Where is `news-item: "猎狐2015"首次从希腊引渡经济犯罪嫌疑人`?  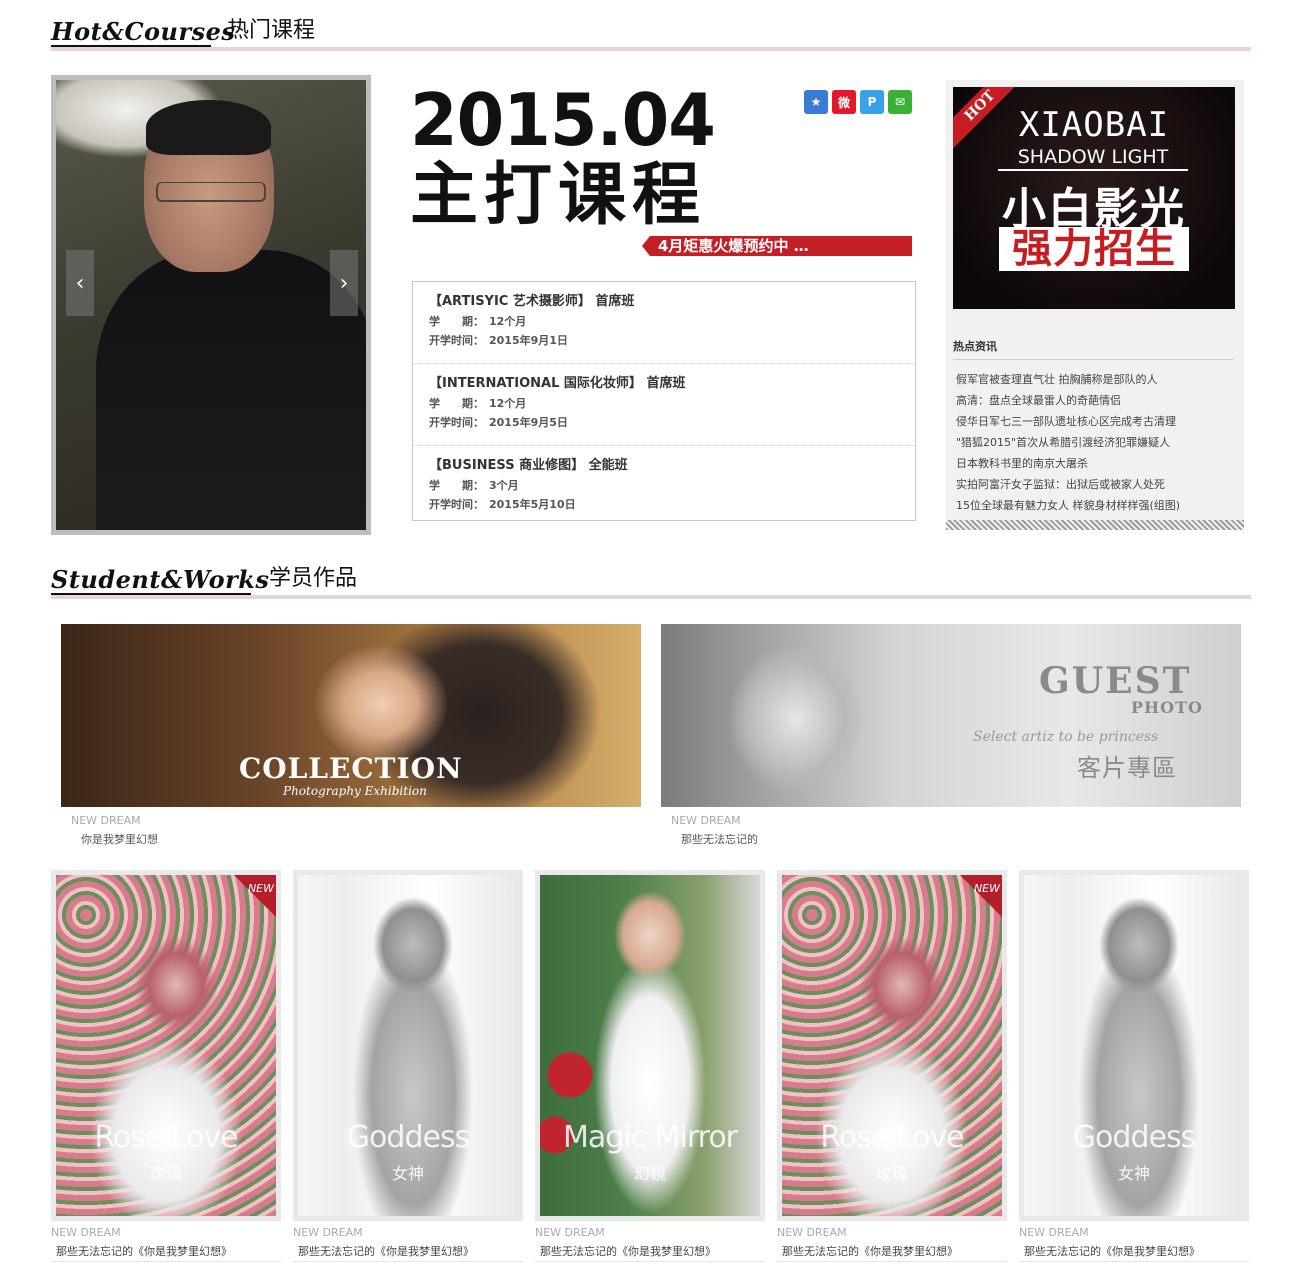 news-item: "猎狐2015"首次从希腊引渡经济犯罪嫌疑人 is located at coordinates (1068, 442).